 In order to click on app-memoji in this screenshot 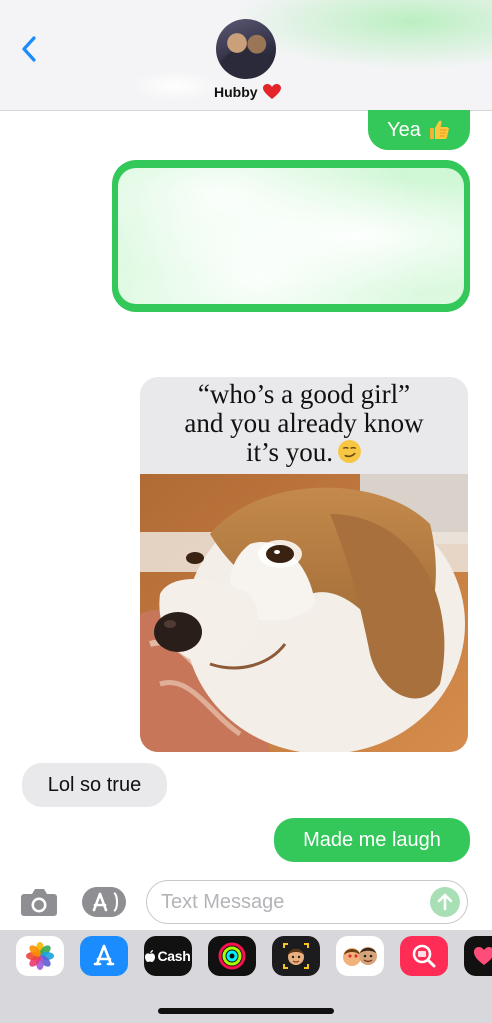, I will do `click(296, 956)`.